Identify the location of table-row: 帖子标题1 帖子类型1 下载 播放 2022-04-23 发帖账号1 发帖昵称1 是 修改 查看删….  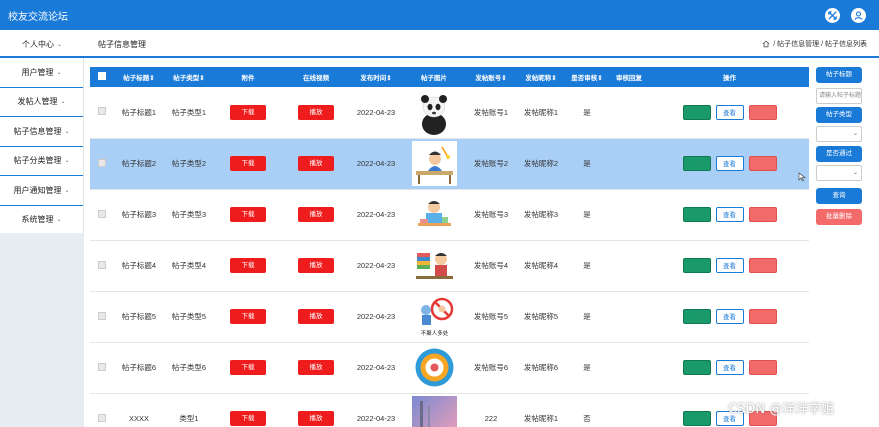
(449, 112).